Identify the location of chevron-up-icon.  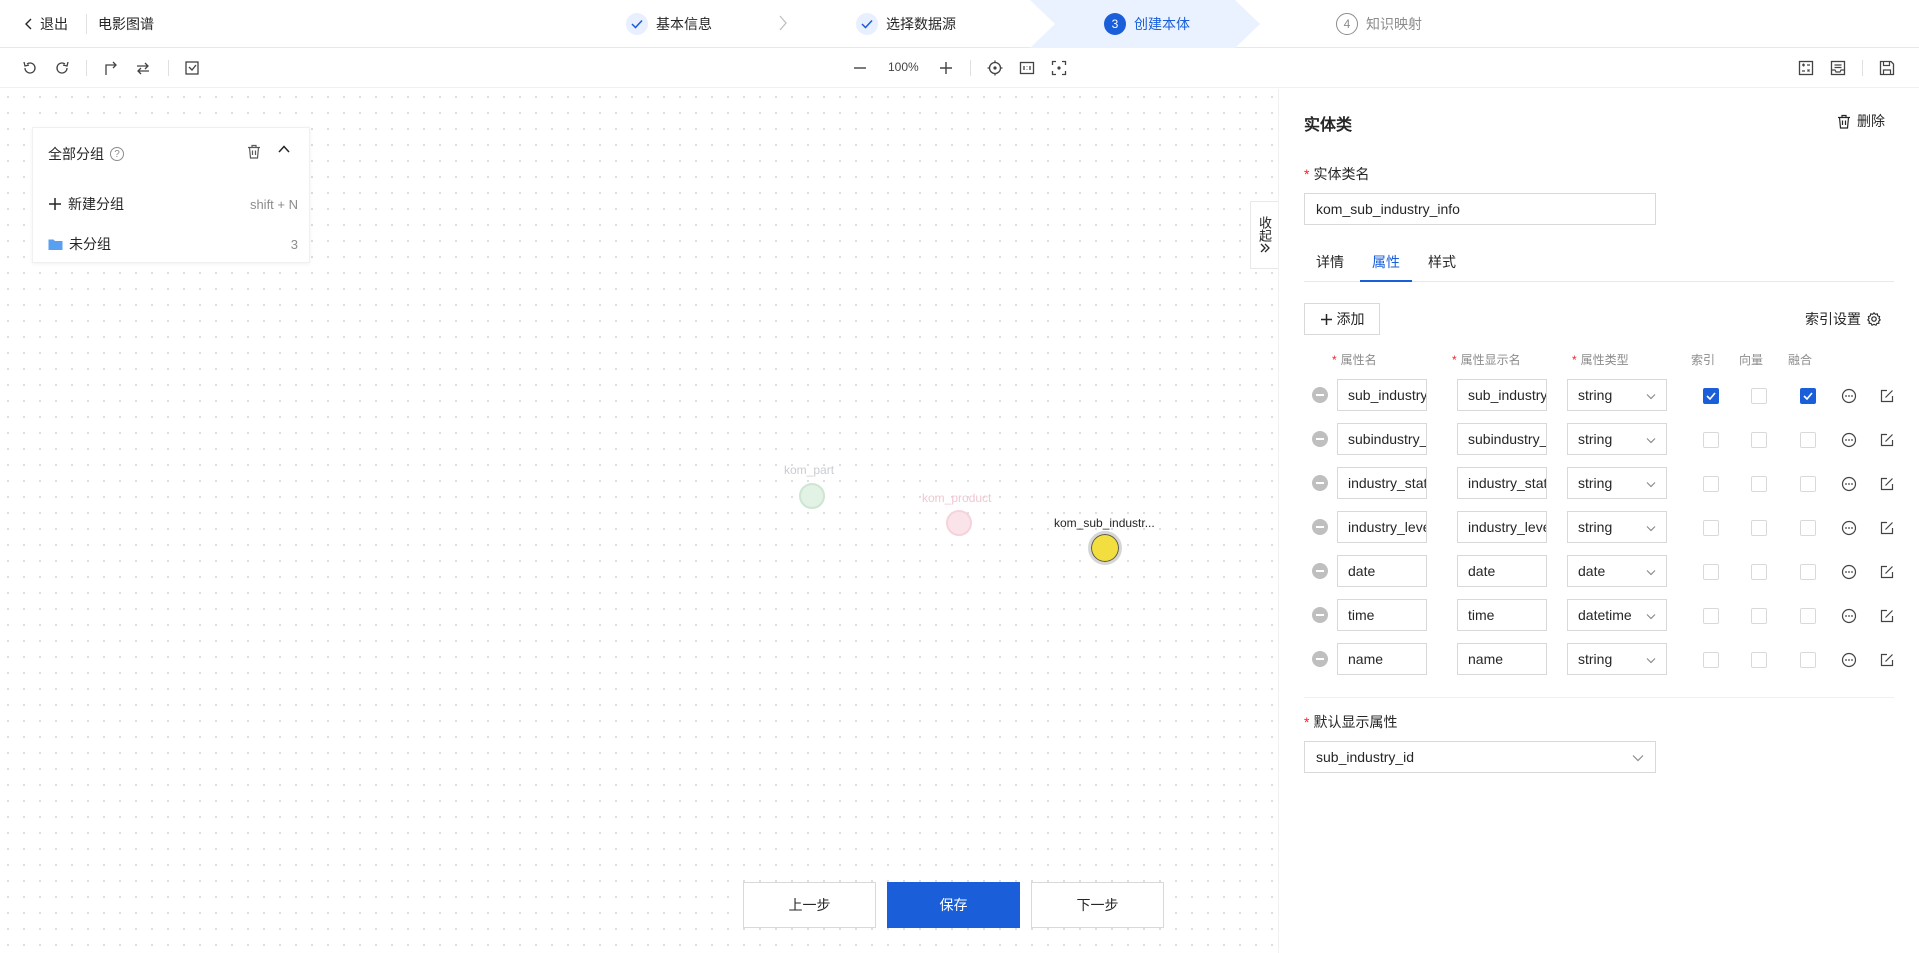
(284, 150).